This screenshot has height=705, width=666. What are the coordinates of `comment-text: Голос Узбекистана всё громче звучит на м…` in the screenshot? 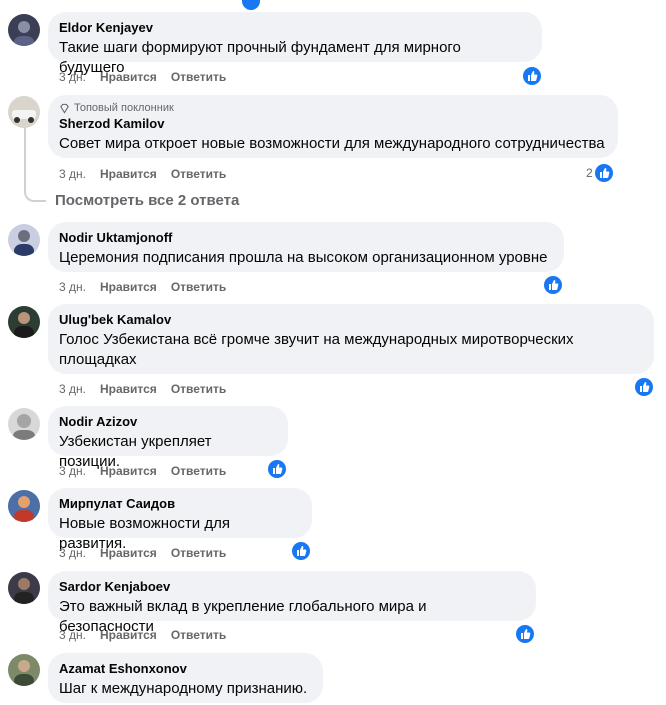 It's located at (350, 350).